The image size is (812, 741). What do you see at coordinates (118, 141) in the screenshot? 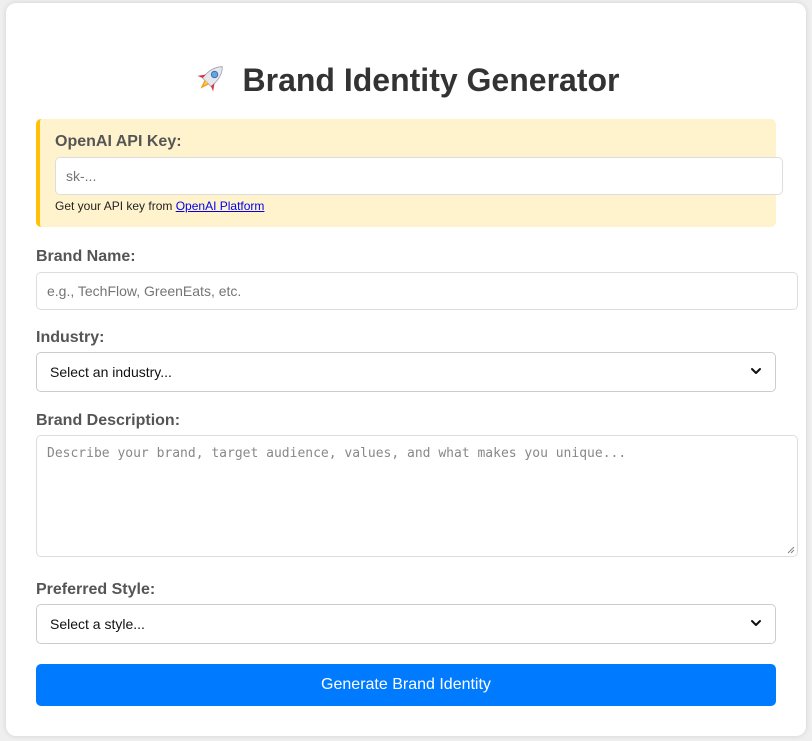
I see `api-key-label: OpenAI API Key:` at bounding box center [118, 141].